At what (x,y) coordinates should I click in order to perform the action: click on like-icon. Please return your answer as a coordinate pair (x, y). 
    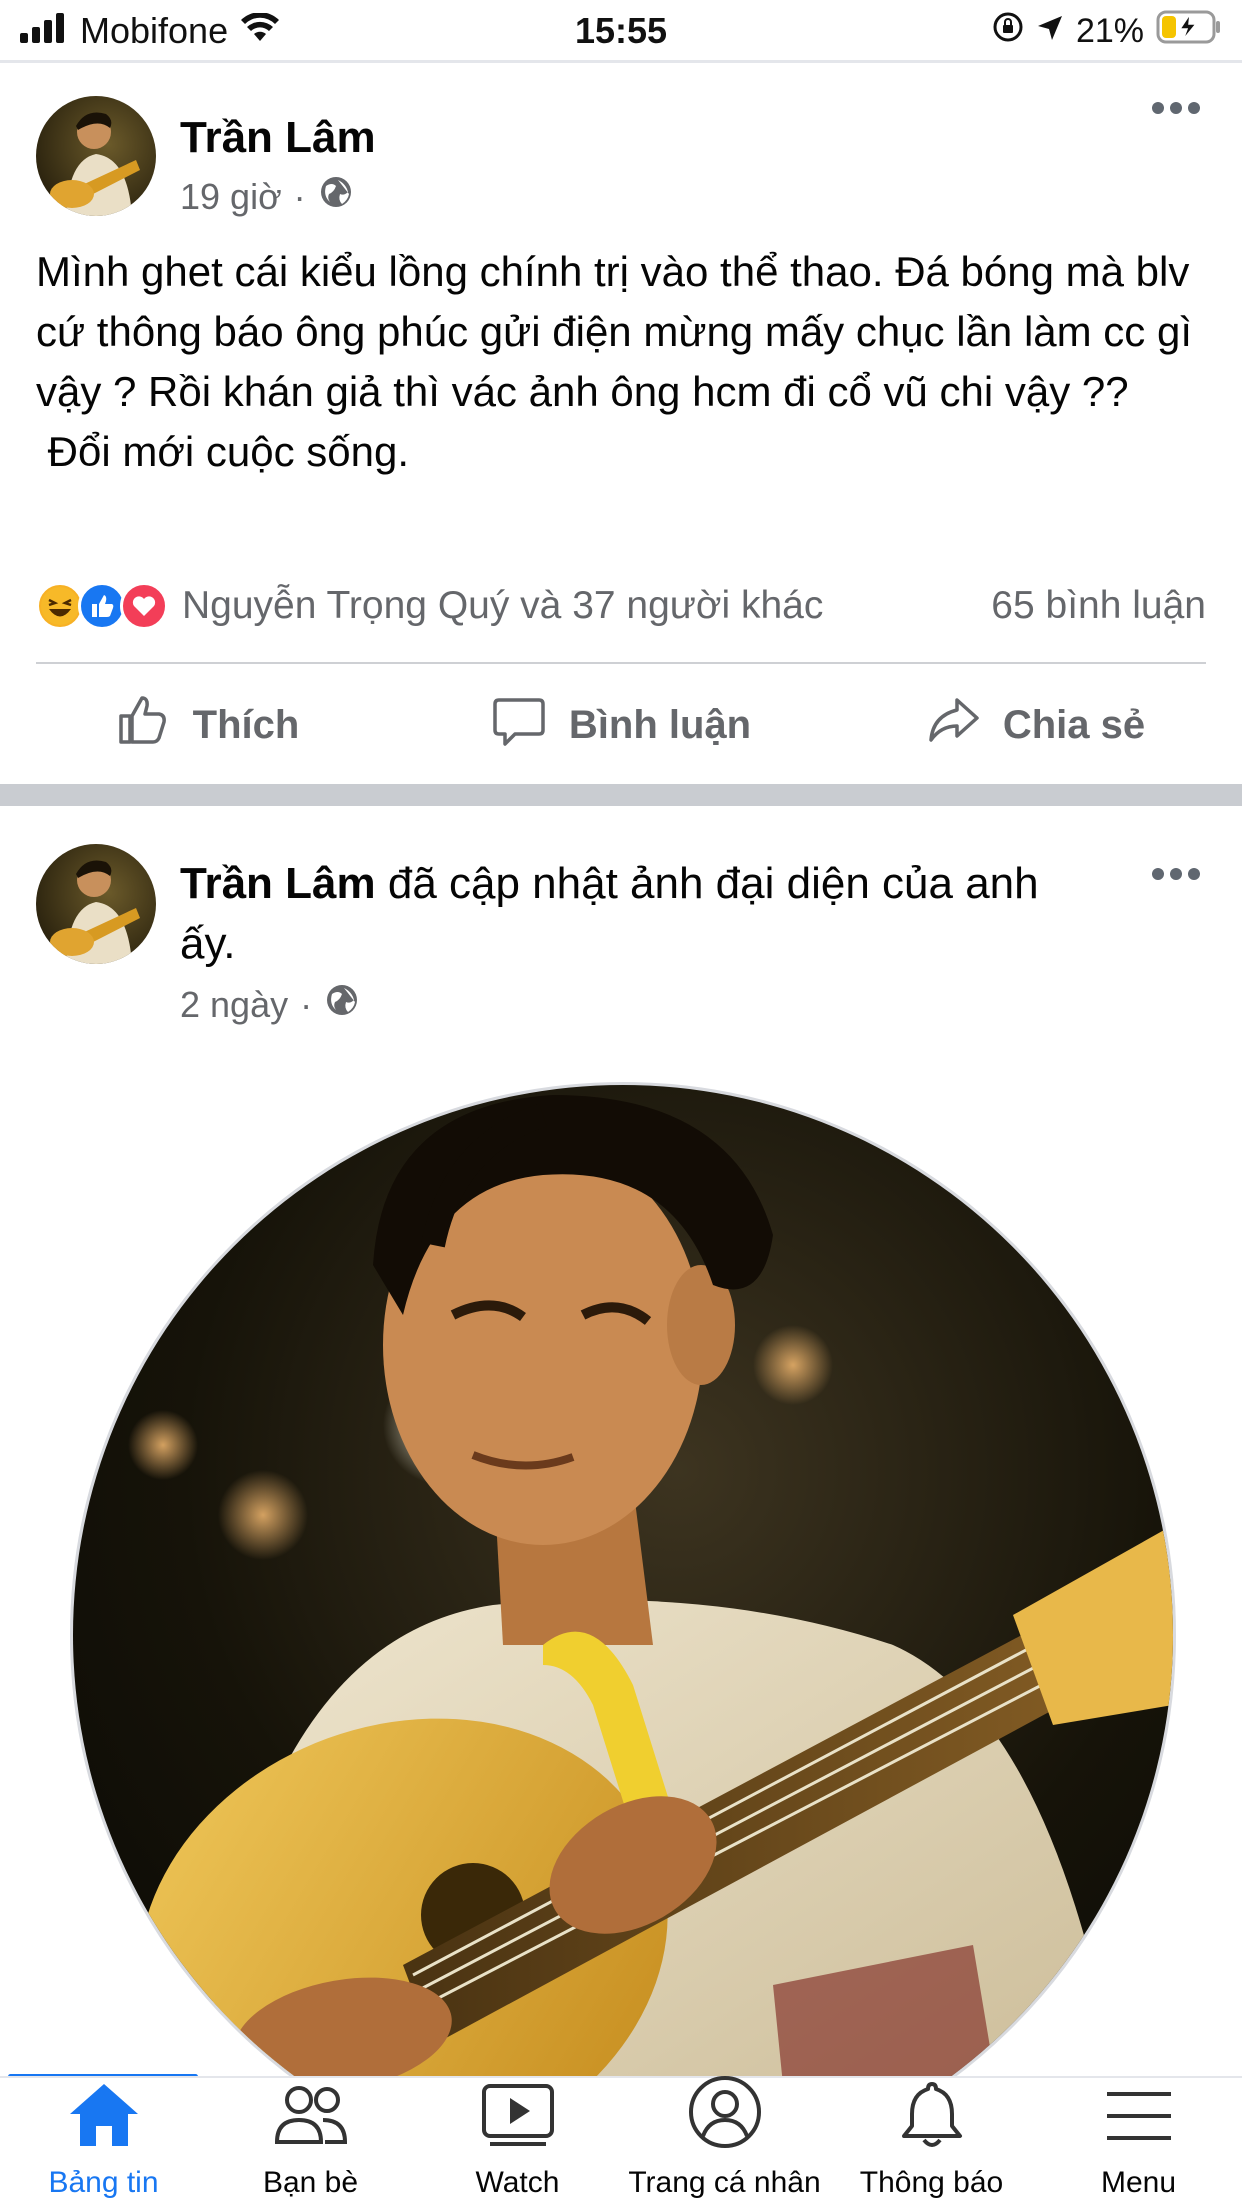
    Looking at the image, I should click on (102, 606).